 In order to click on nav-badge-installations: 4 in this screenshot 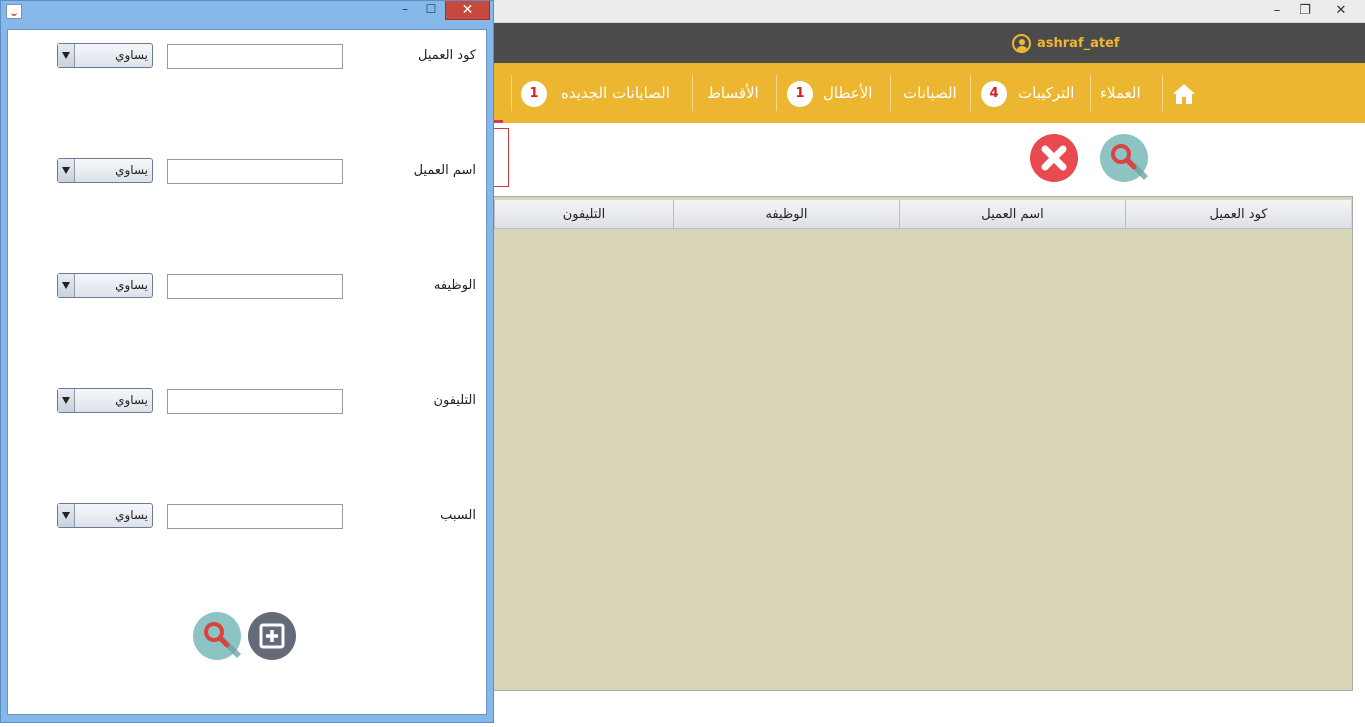, I will do `click(994, 94)`.